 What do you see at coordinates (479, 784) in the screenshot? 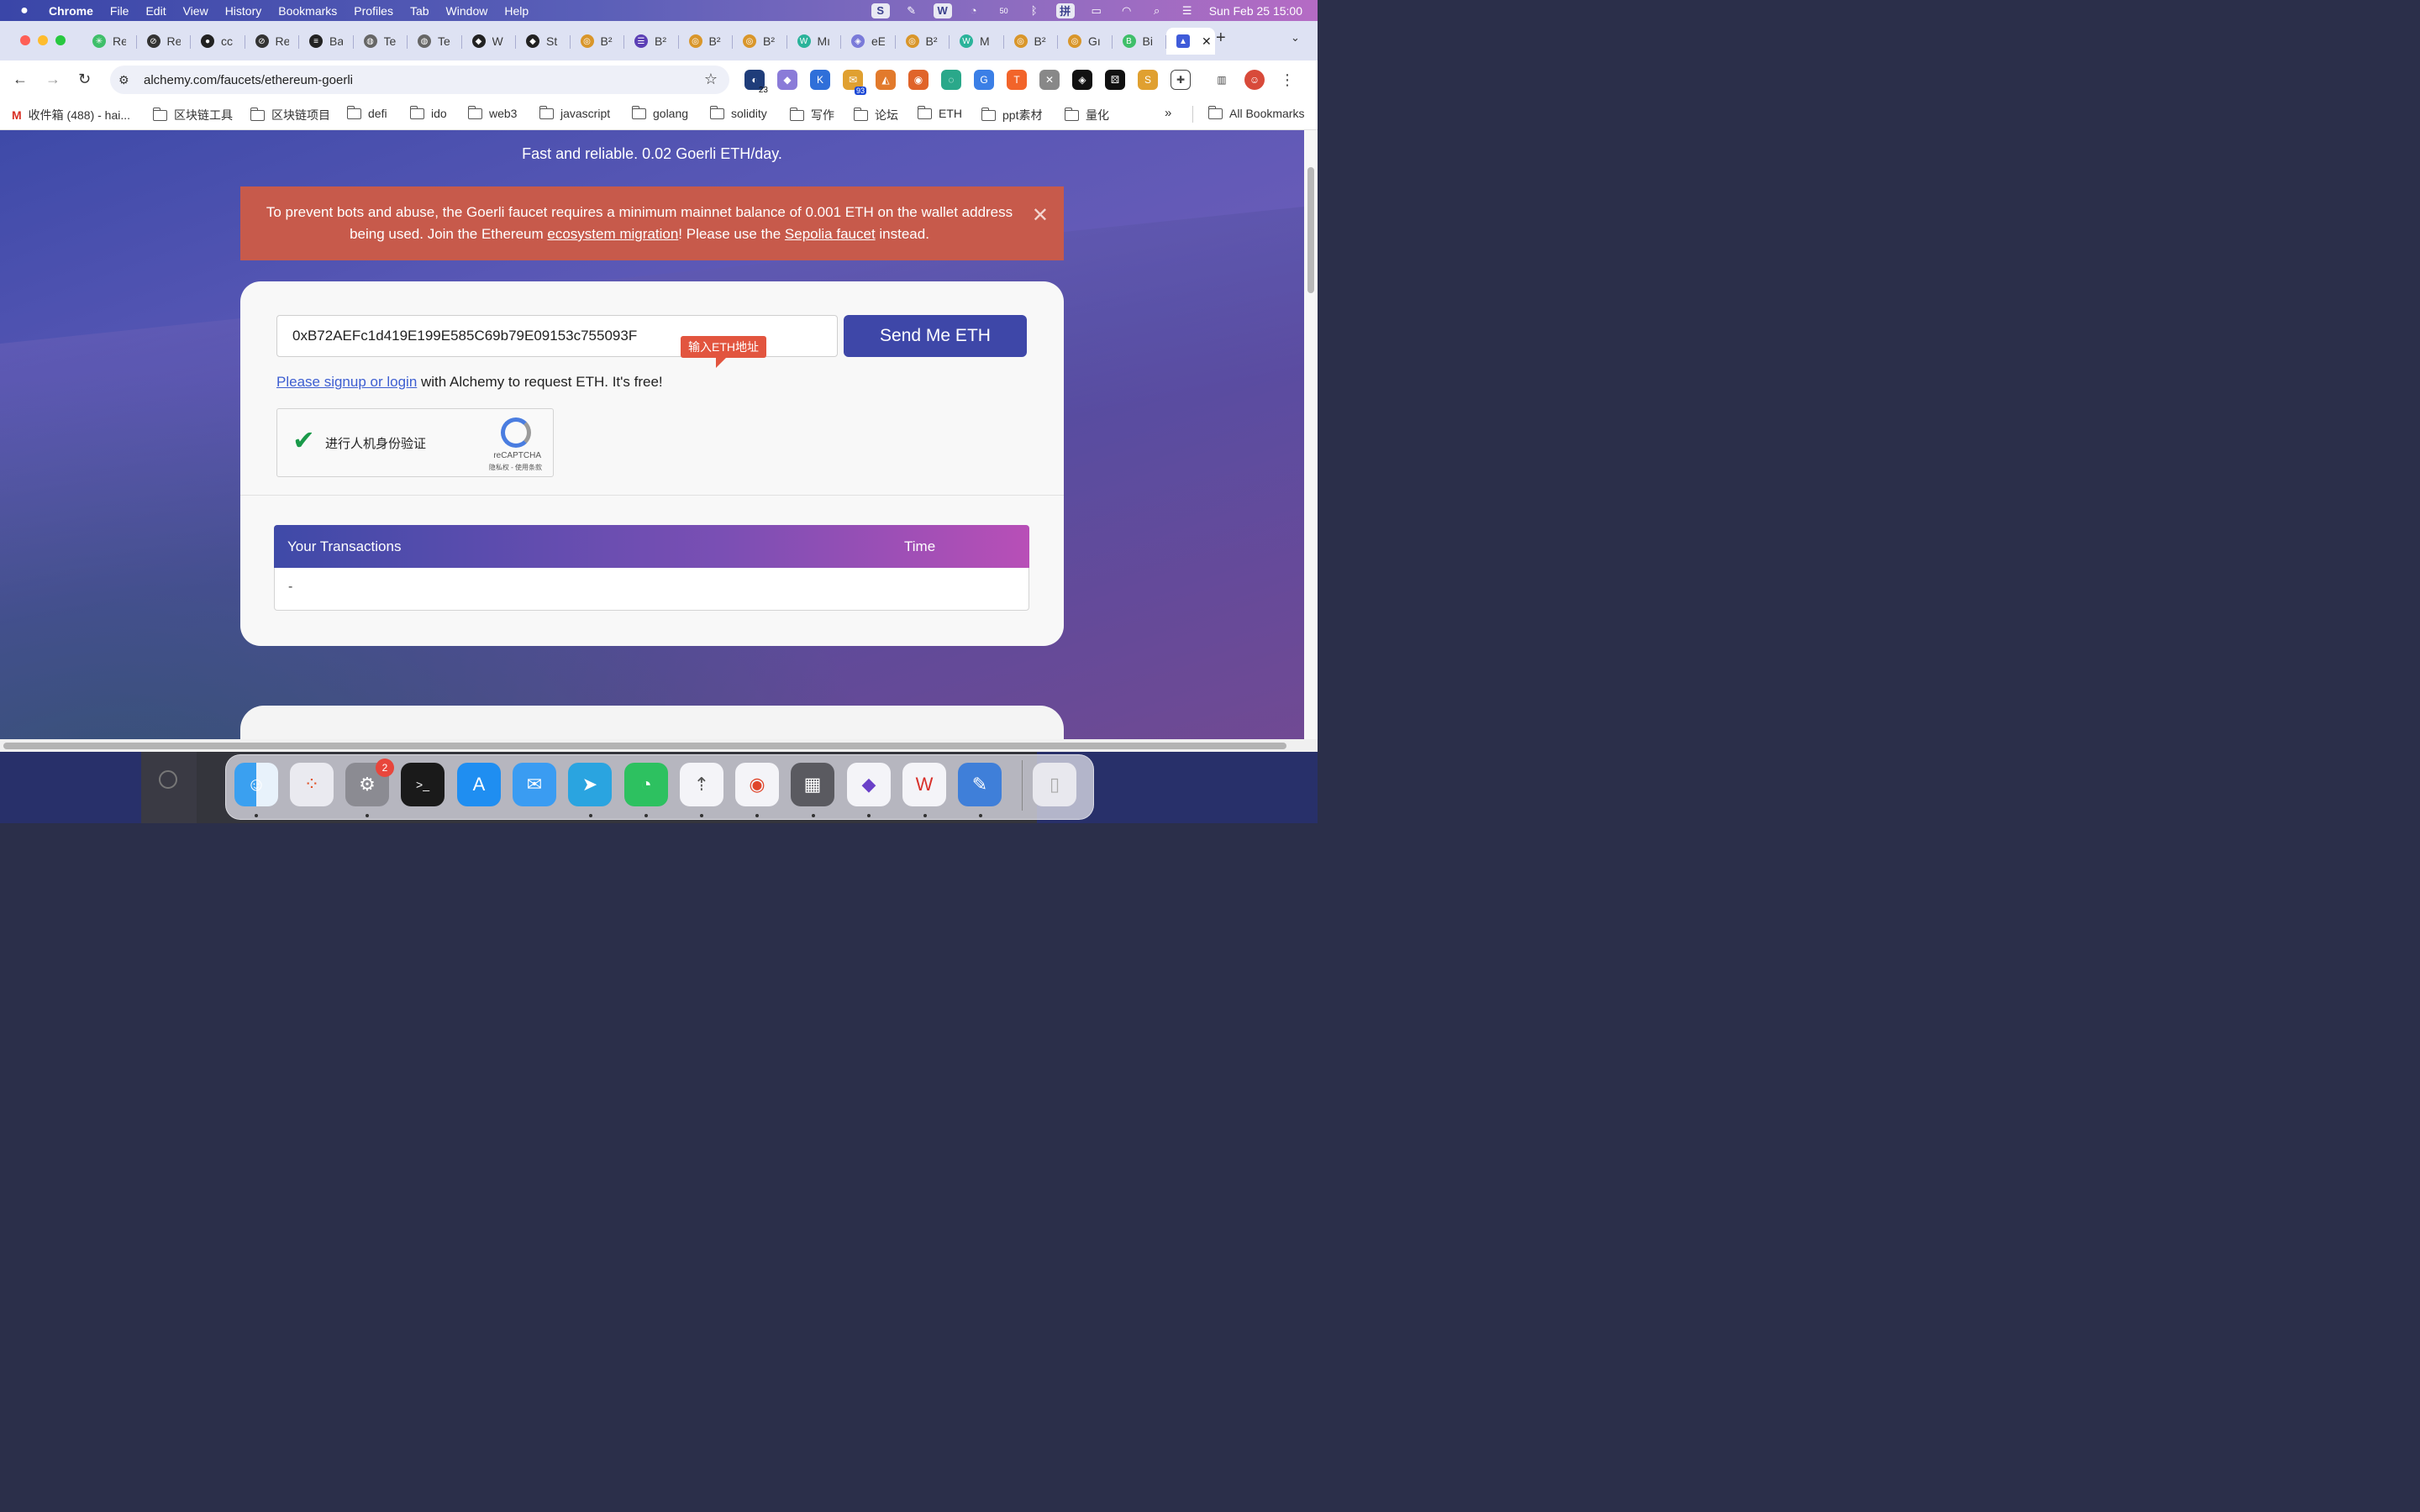
I see `app-store-icon: A` at bounding box center [479, 784].